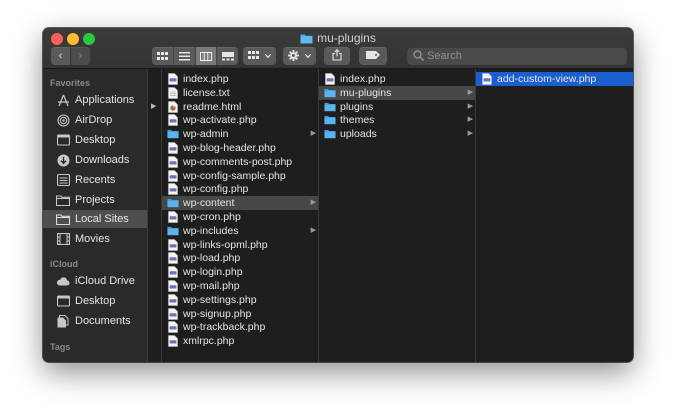 This screenshot has width=676, height=420. Describe the element at coordinates (225, 244) in the screenshot. I see `file-name: wp-links-opml.php` at that location.